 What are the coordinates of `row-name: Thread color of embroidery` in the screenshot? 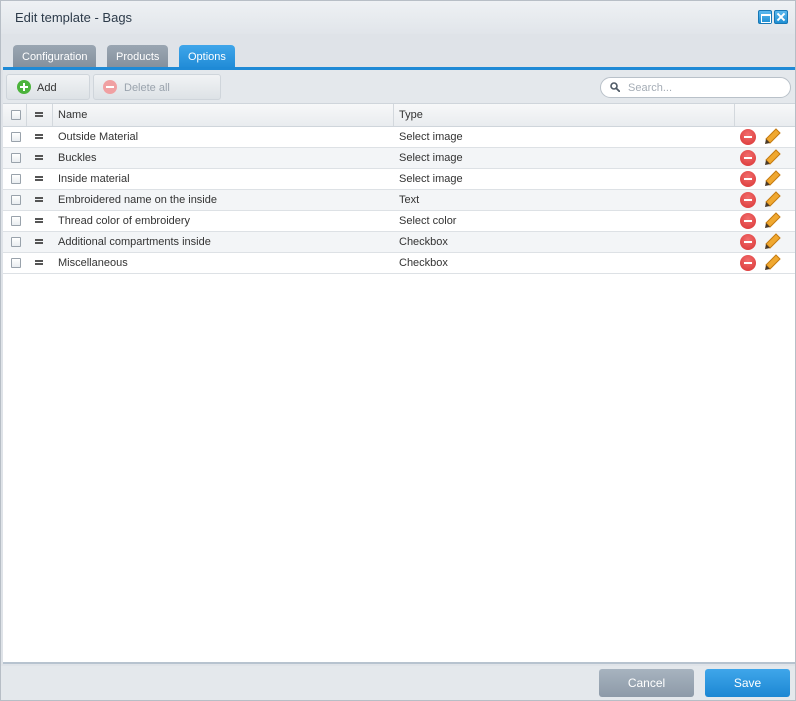 It's located at (124, 221).